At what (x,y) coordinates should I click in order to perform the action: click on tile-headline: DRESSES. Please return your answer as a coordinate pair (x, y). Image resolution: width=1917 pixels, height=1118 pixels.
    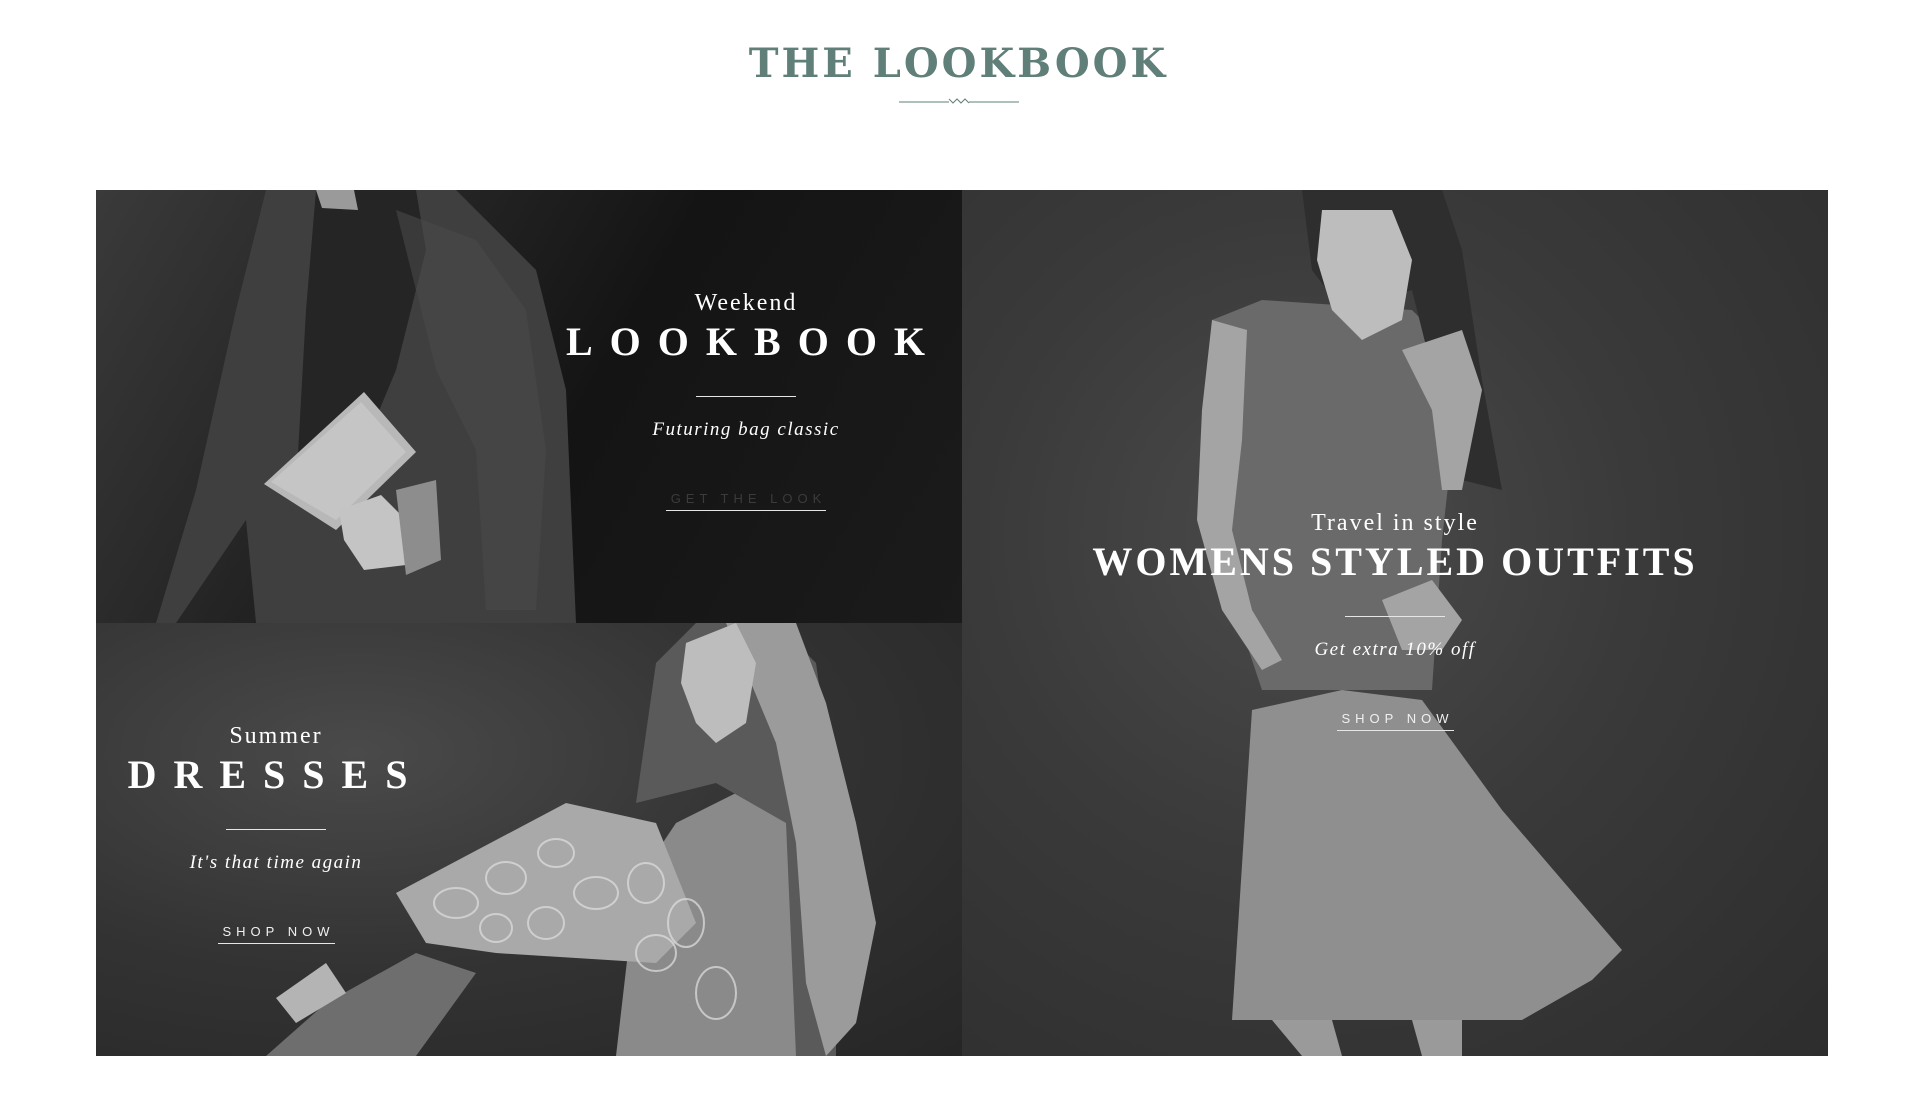
    Looking at the image, I should click on (276, 774).